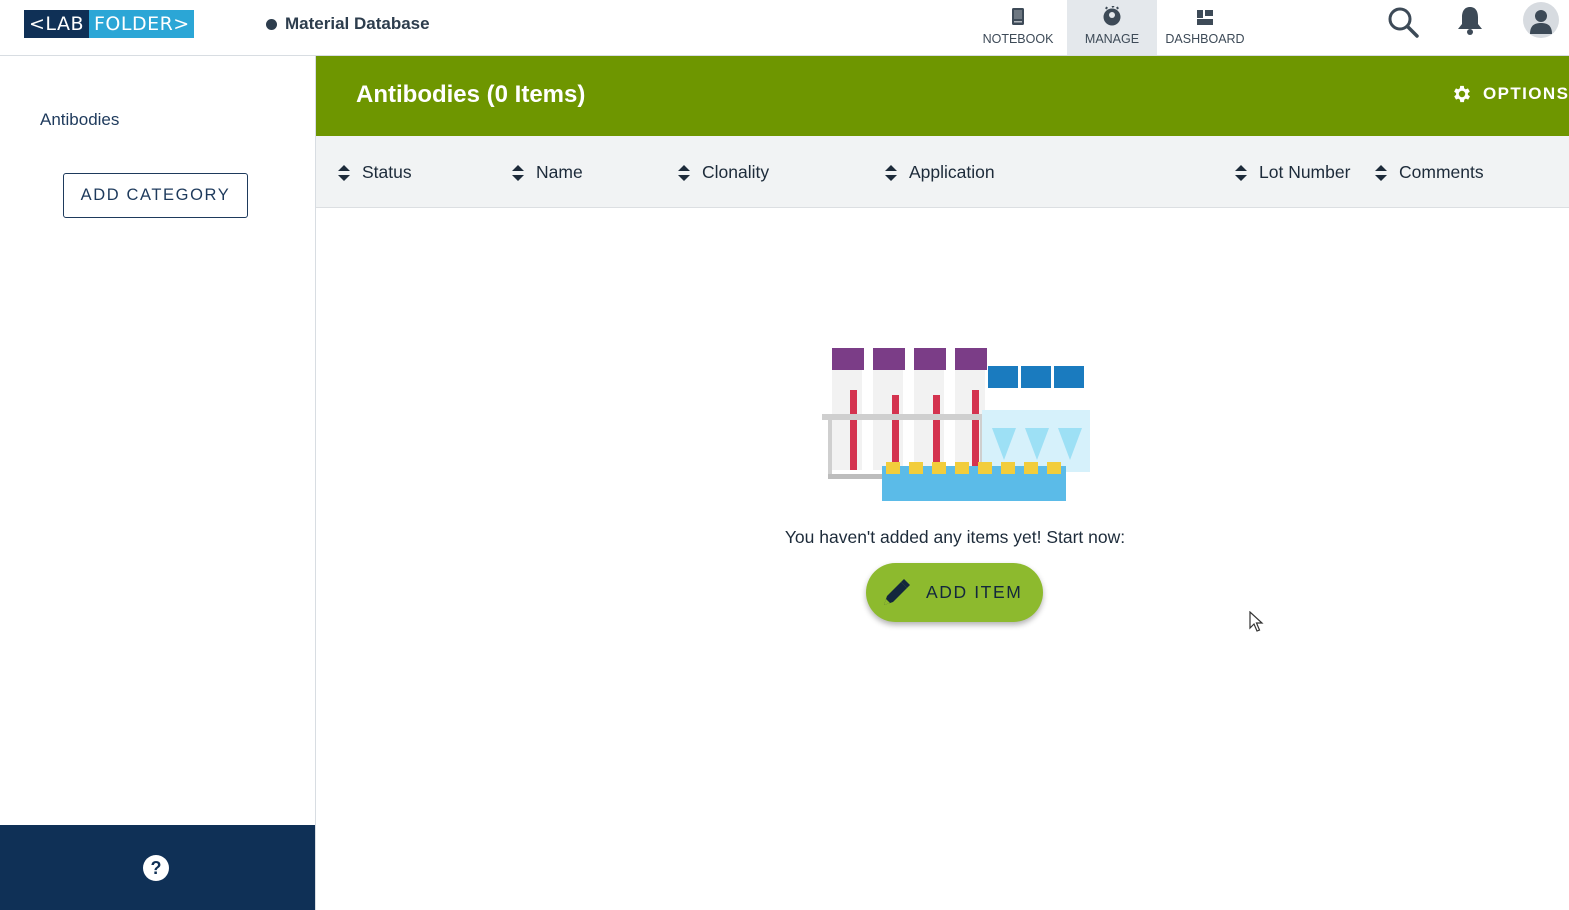 Image resolution: width=1569 pixels, height=910 pixels. What do you see at coordinates (155, 195) in the screenshot?
I see `add-category-button: ADD CATEGORY` at bounding box center [155, 195].